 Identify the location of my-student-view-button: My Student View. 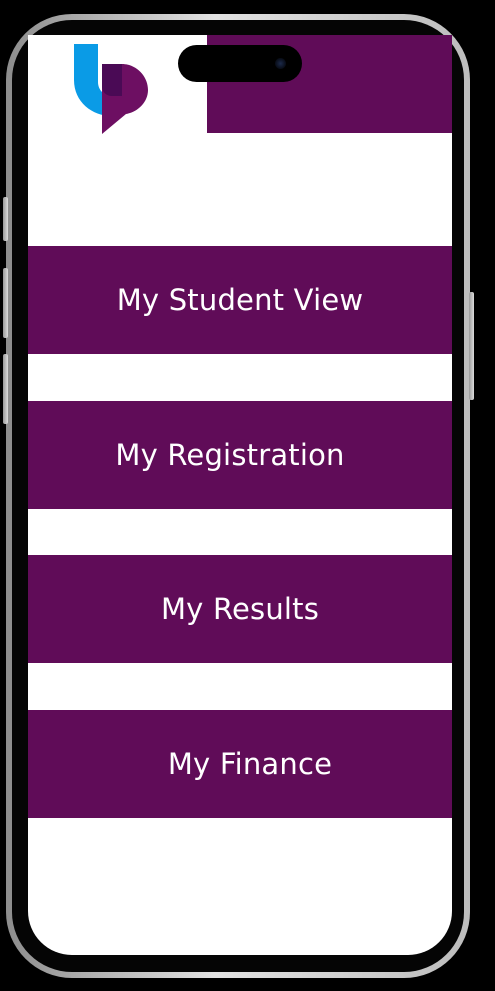
(240, 300).